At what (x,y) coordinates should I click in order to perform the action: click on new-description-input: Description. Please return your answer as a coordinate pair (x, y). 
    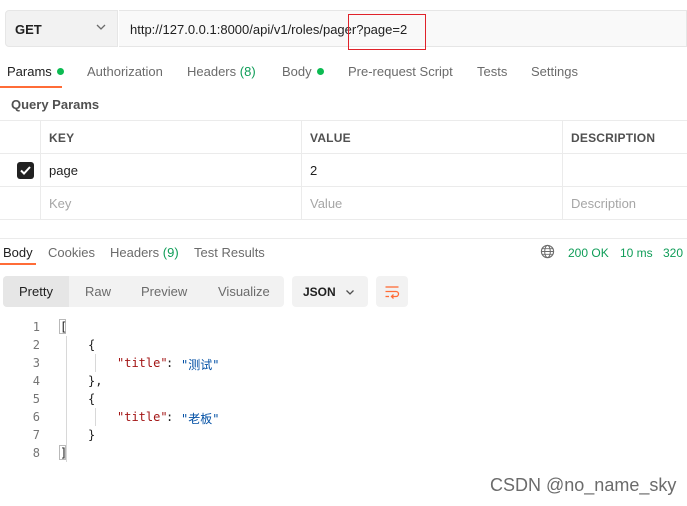
    Looking at the image, I should click on (624, 203).